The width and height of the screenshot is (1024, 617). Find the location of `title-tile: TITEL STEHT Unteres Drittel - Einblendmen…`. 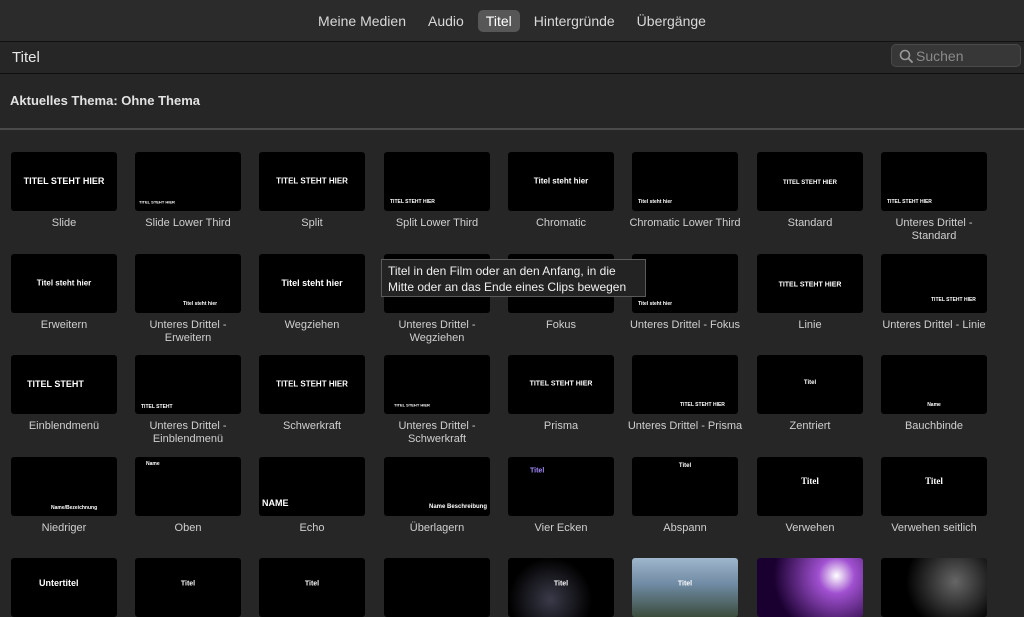

title-tile: TITEL STEHT Unteres Drittel - Einblendmen… is located at coordinates (188, 400).